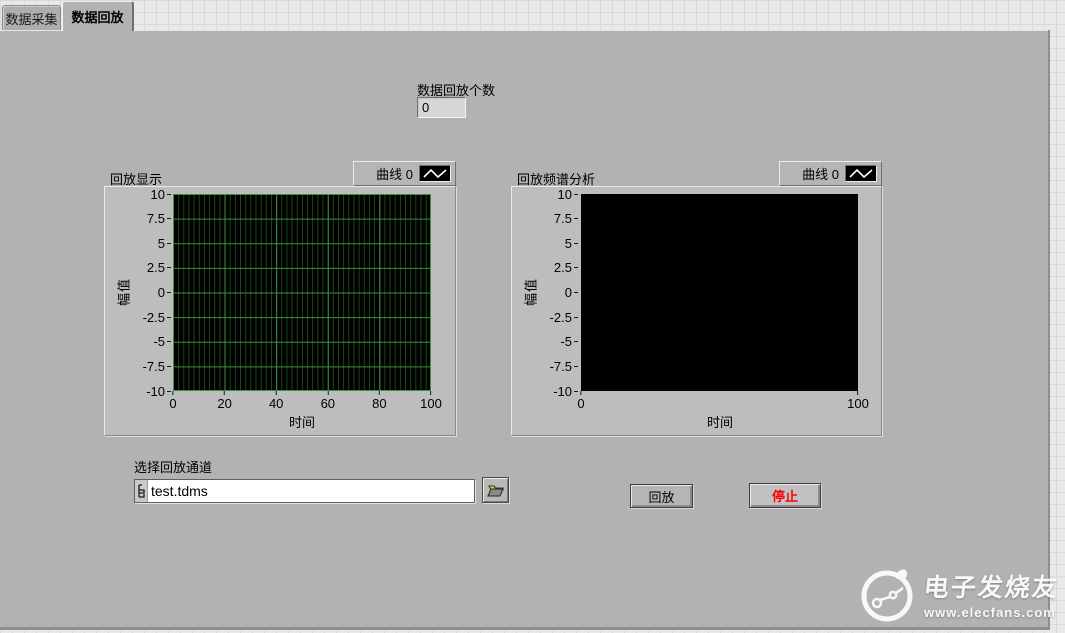 This screenshot has width=1065, height=633. What do you see at coordinates (328, 401) in the screenshot?
I see `x-tick: 60` at bounding box center [328, 401].